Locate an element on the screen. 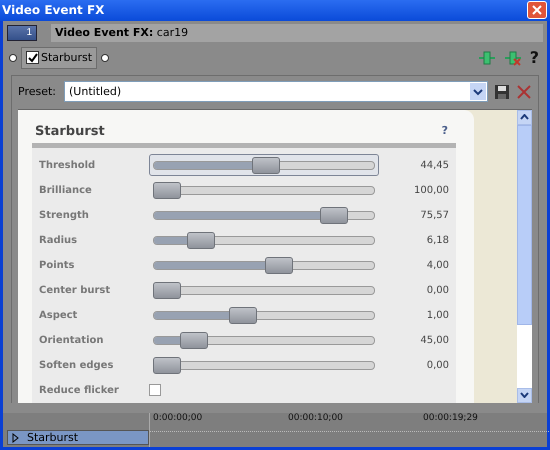 This screenshot has height=450, width=550. slider is located at coordinates (264, 165).